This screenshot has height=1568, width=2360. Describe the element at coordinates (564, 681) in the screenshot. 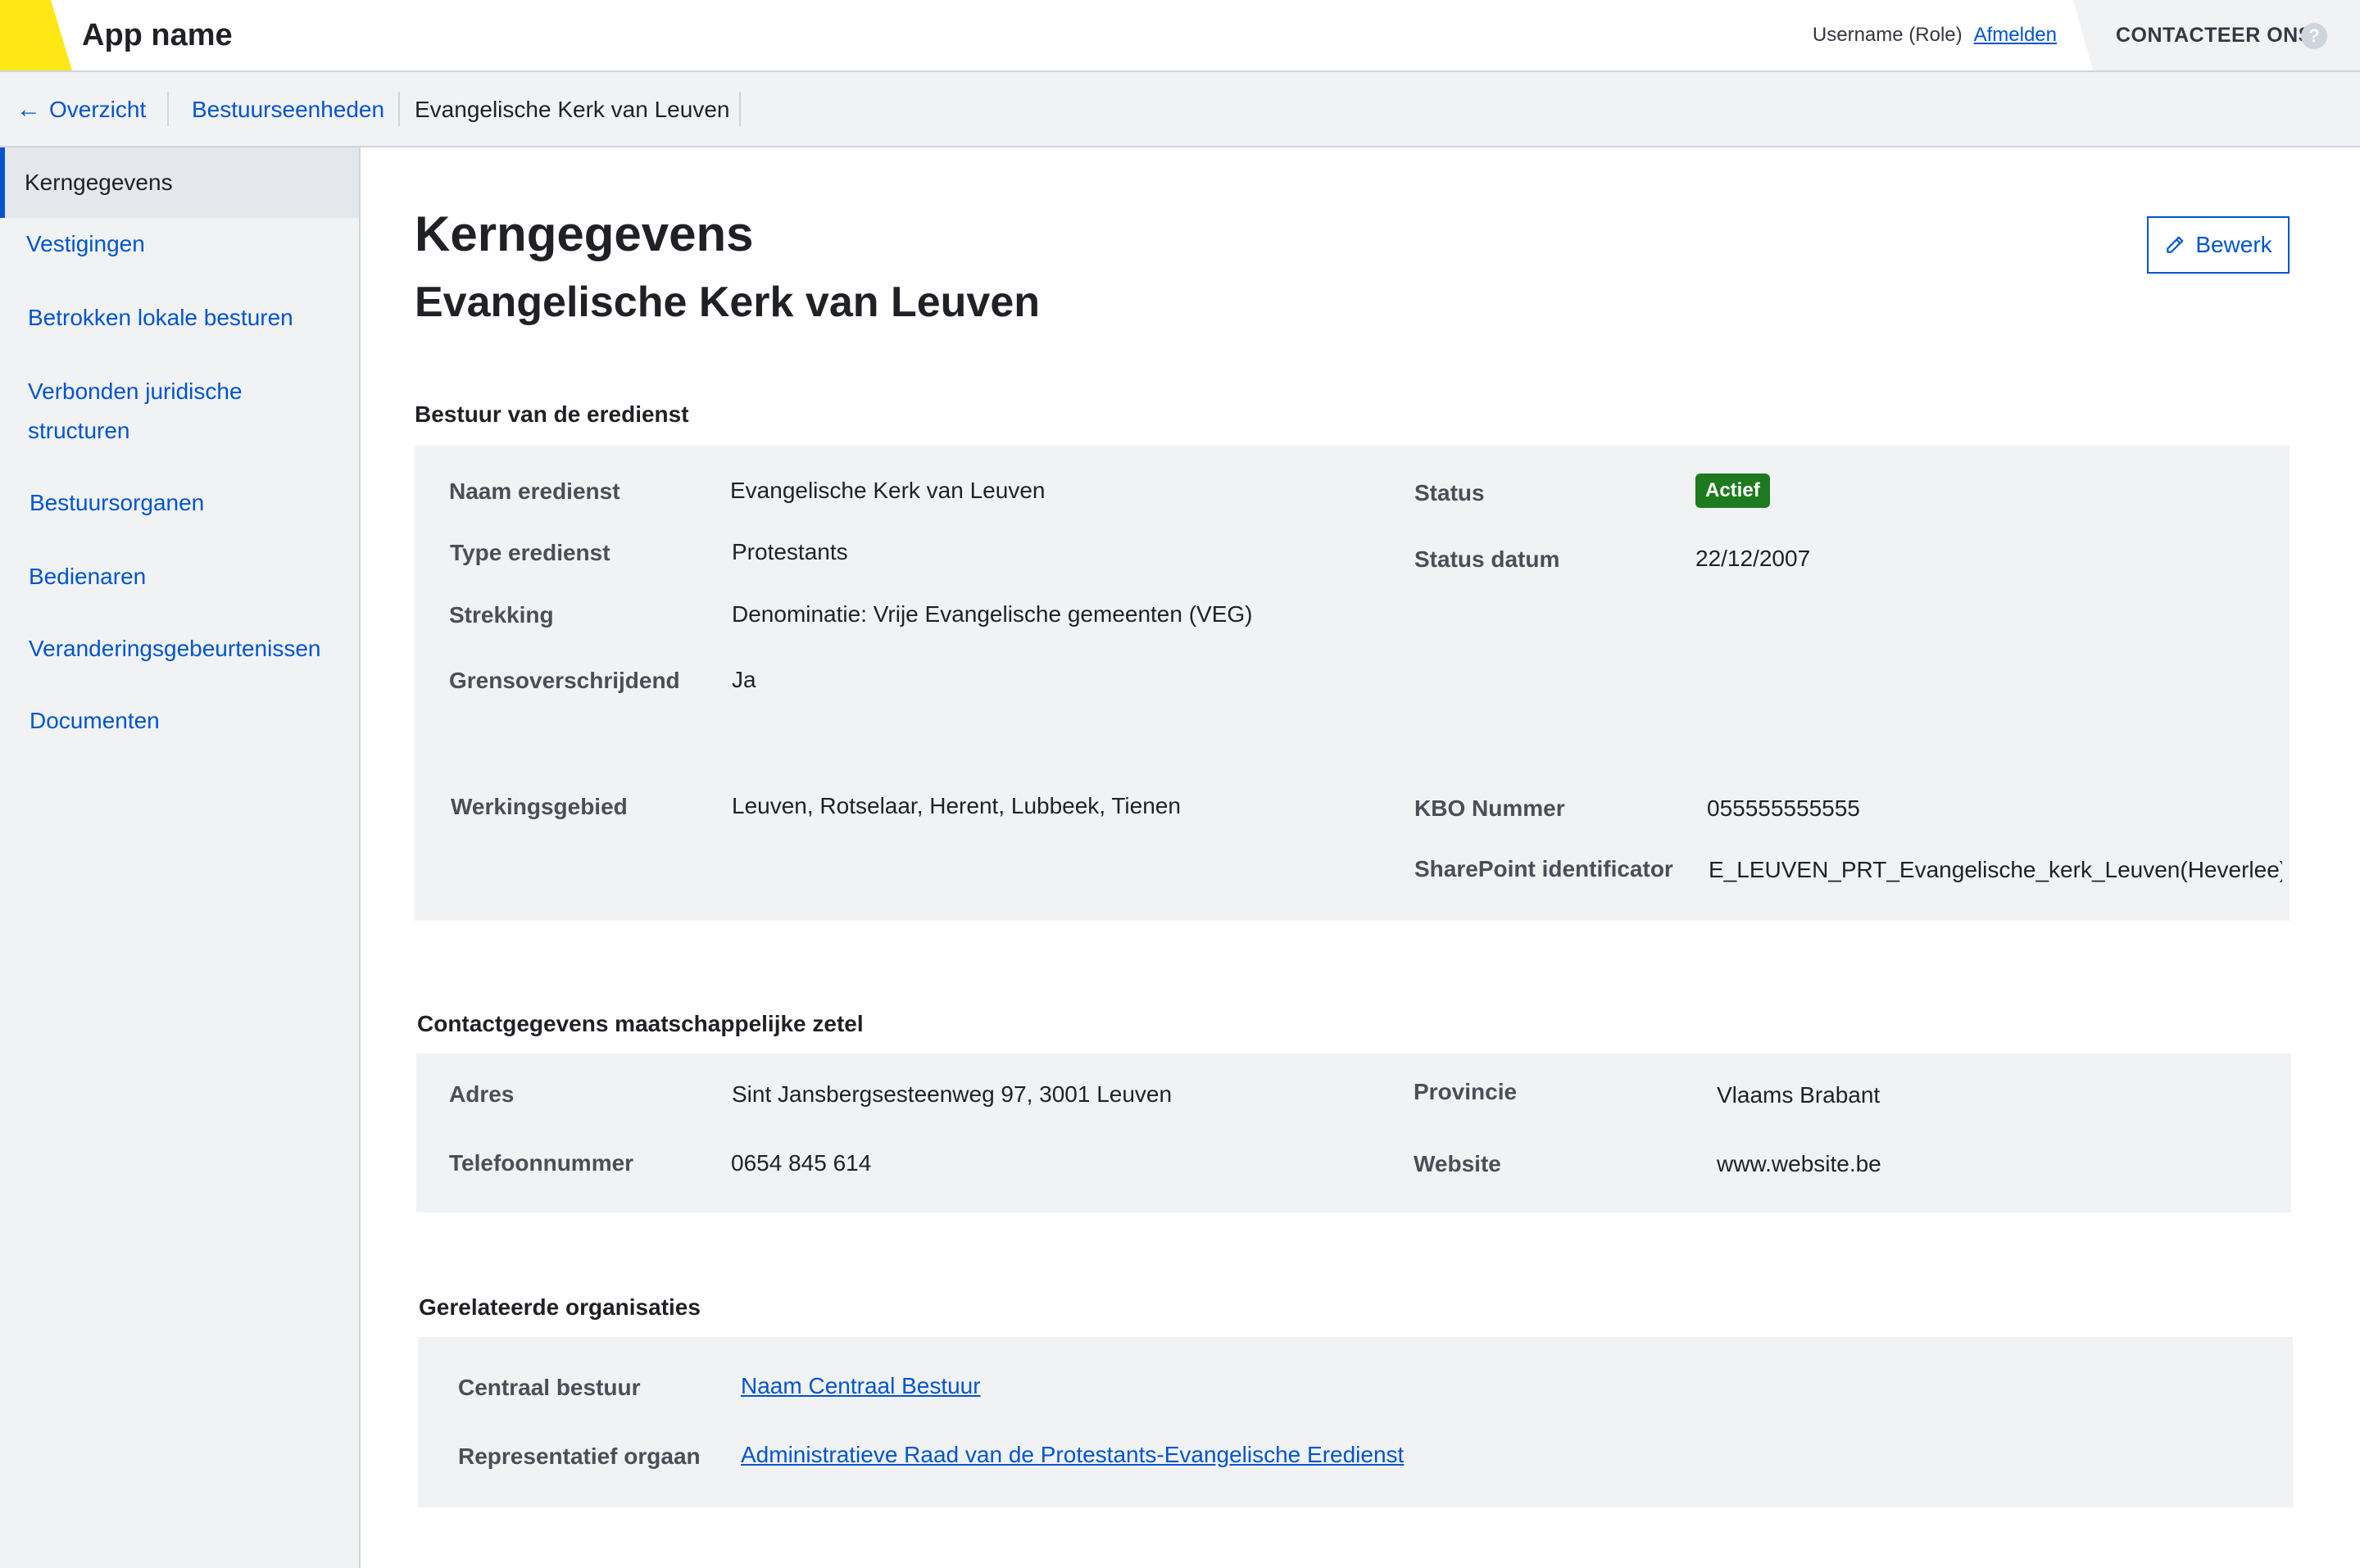

I see `grensoverschrijdend-label: Grensoverschrijdend` at that location.